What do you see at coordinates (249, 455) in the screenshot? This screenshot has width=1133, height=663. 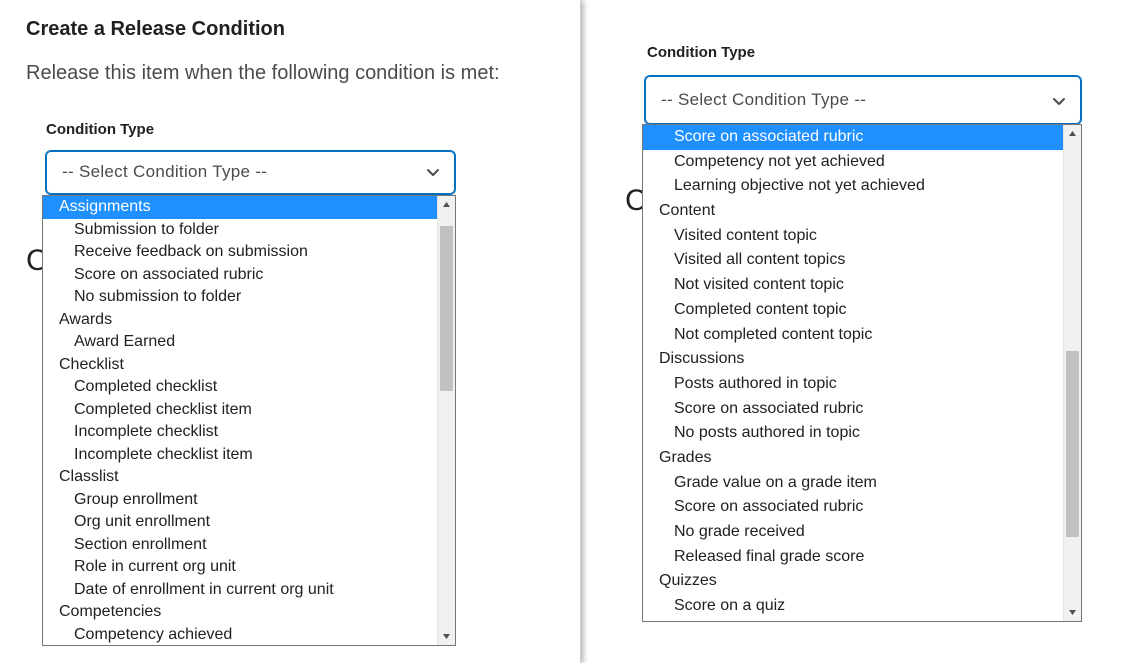 I see `option-item: Incomplete checklist item` at bounding box center [249, 455].